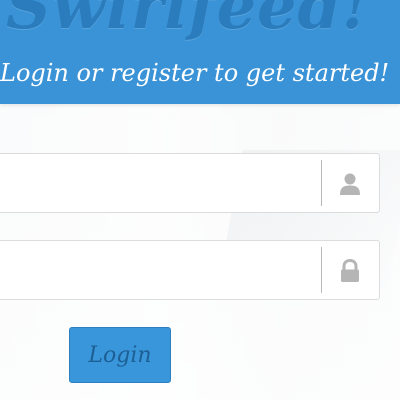  What do you see at coordinates (153, 271) in the screenshot?
I see `password-input` at bounding box center [153, 271].